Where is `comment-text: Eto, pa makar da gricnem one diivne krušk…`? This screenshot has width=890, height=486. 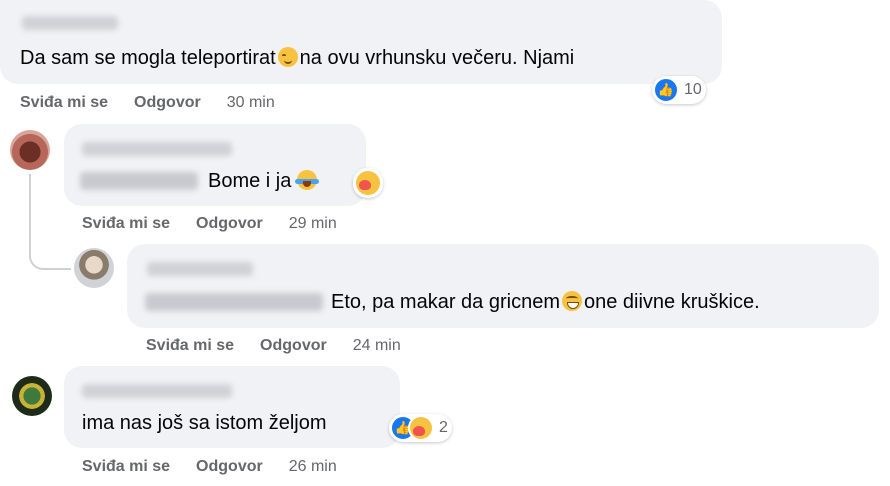 comment-text: Eto, pa makar da gricnem one diivne krušk… is located at coordinates (545, 302).